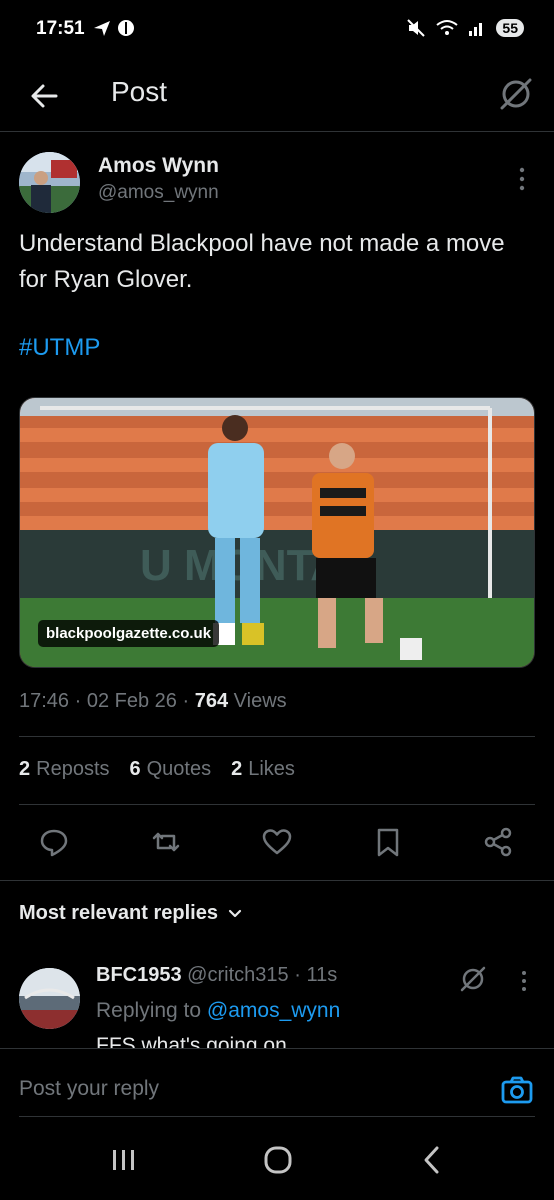 The image size is (554, 1200). What do you see at coordinates (139, 975) in the screenshot?
I see `reply-author-name: BFC1953` at bounding box center [139, 975].